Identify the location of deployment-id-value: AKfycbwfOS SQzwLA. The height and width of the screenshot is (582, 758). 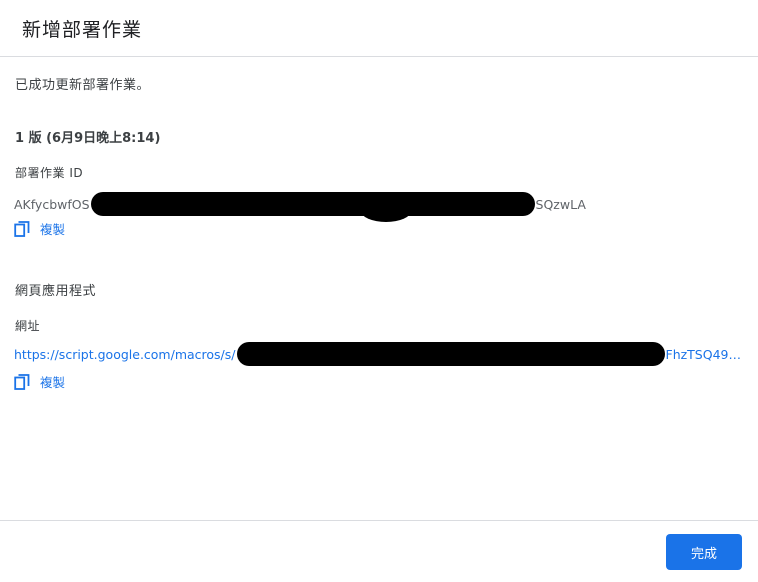
(300, 207).